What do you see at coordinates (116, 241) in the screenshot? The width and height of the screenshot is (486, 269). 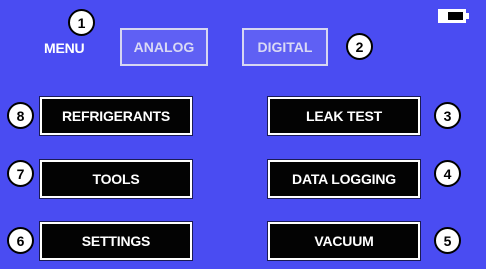 I see `settings-button: SETTINGS` at bounding box center [116, 241].